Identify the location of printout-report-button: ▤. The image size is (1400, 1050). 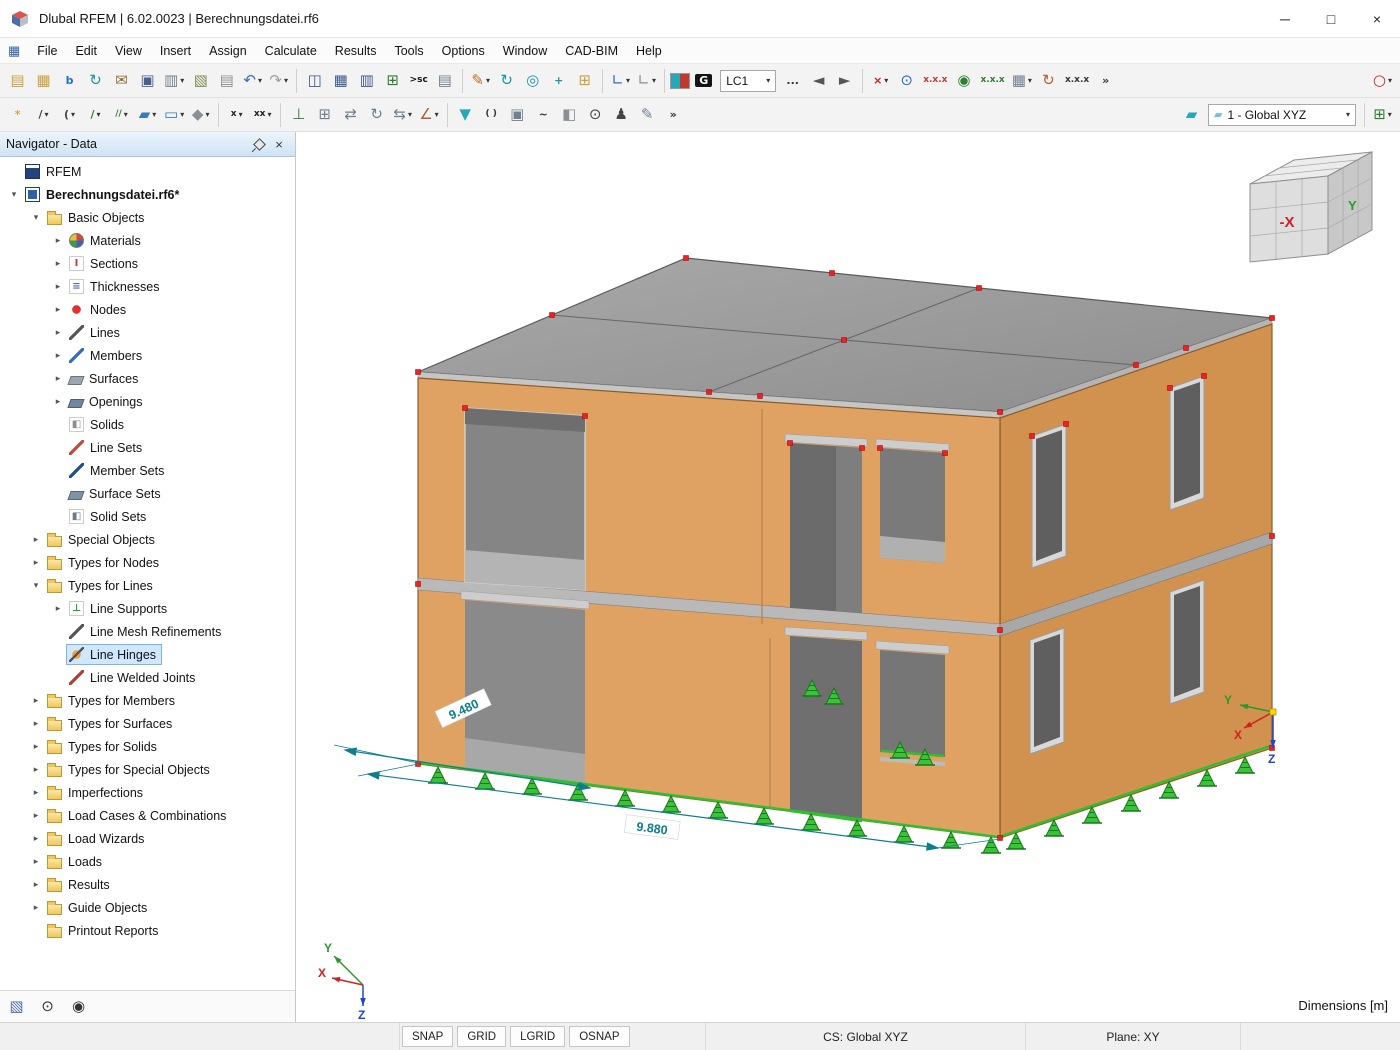
(226, 80).